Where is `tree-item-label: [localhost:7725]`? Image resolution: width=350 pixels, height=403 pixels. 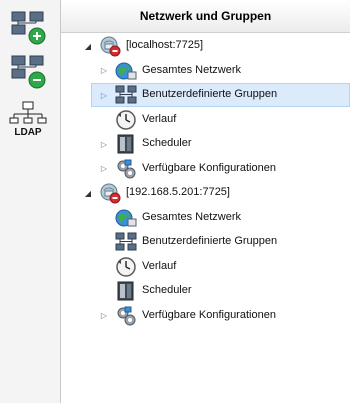
tree-item-label: [localhost:7725] is located at coordinates (165, 45).